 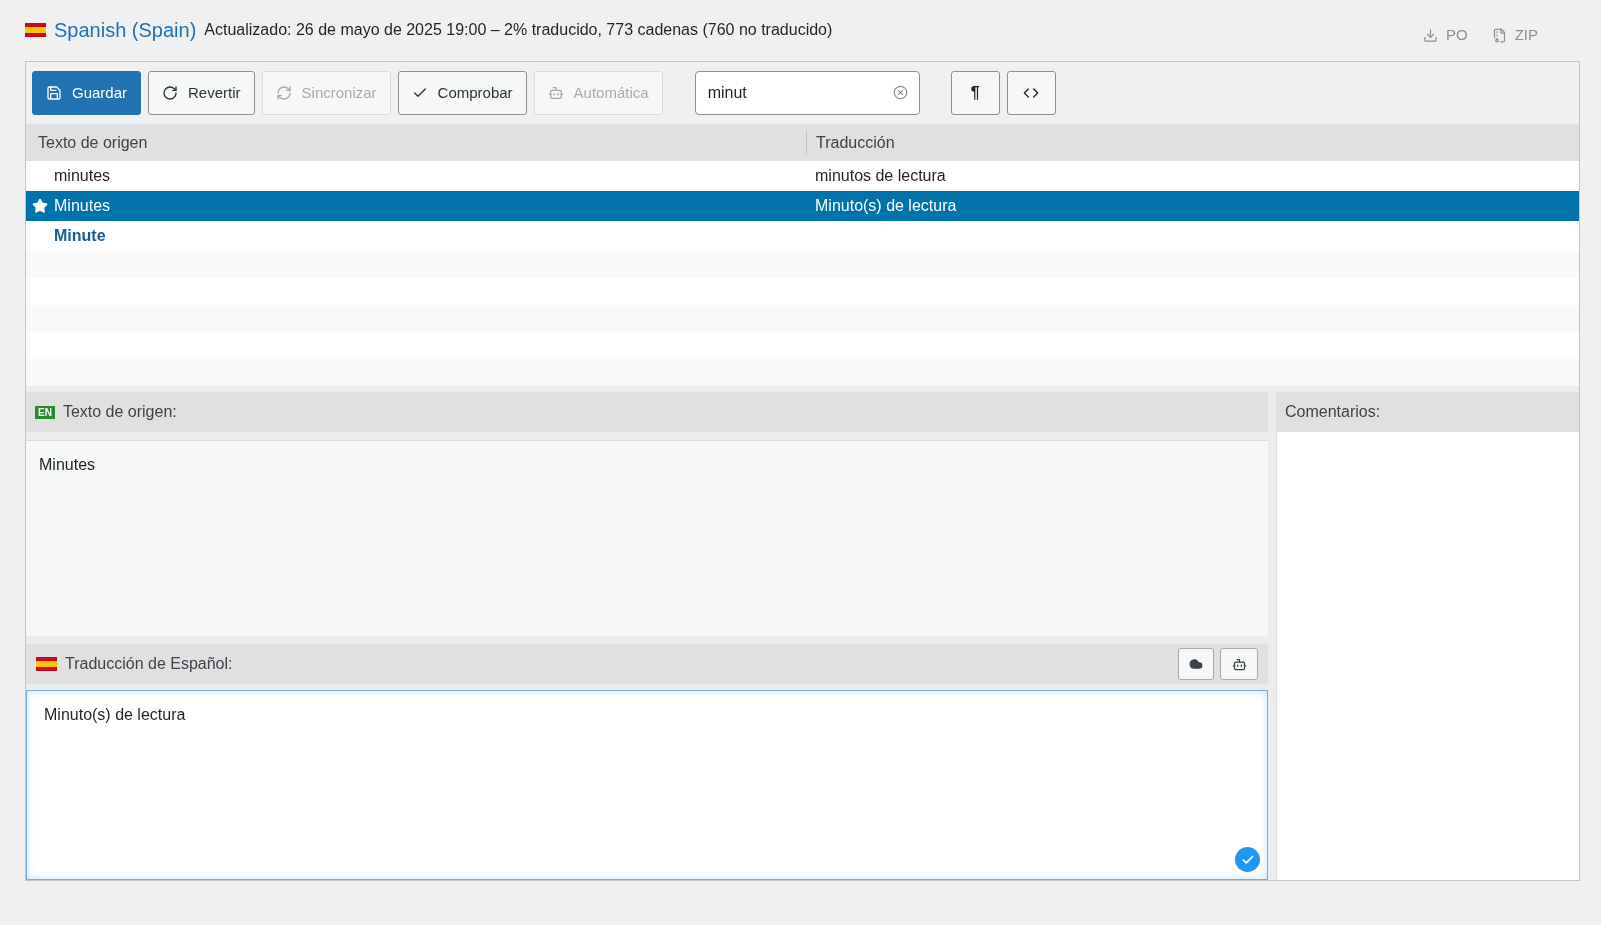 I want to click on code-view-button, so click(x=1031, y=93).